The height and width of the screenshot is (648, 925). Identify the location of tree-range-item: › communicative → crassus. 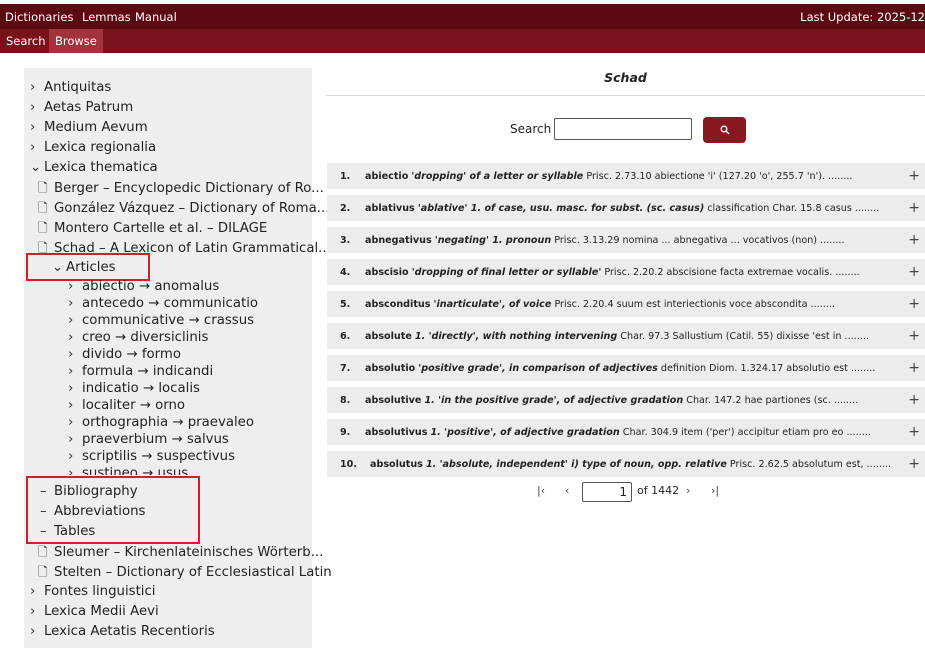
(161, 321).